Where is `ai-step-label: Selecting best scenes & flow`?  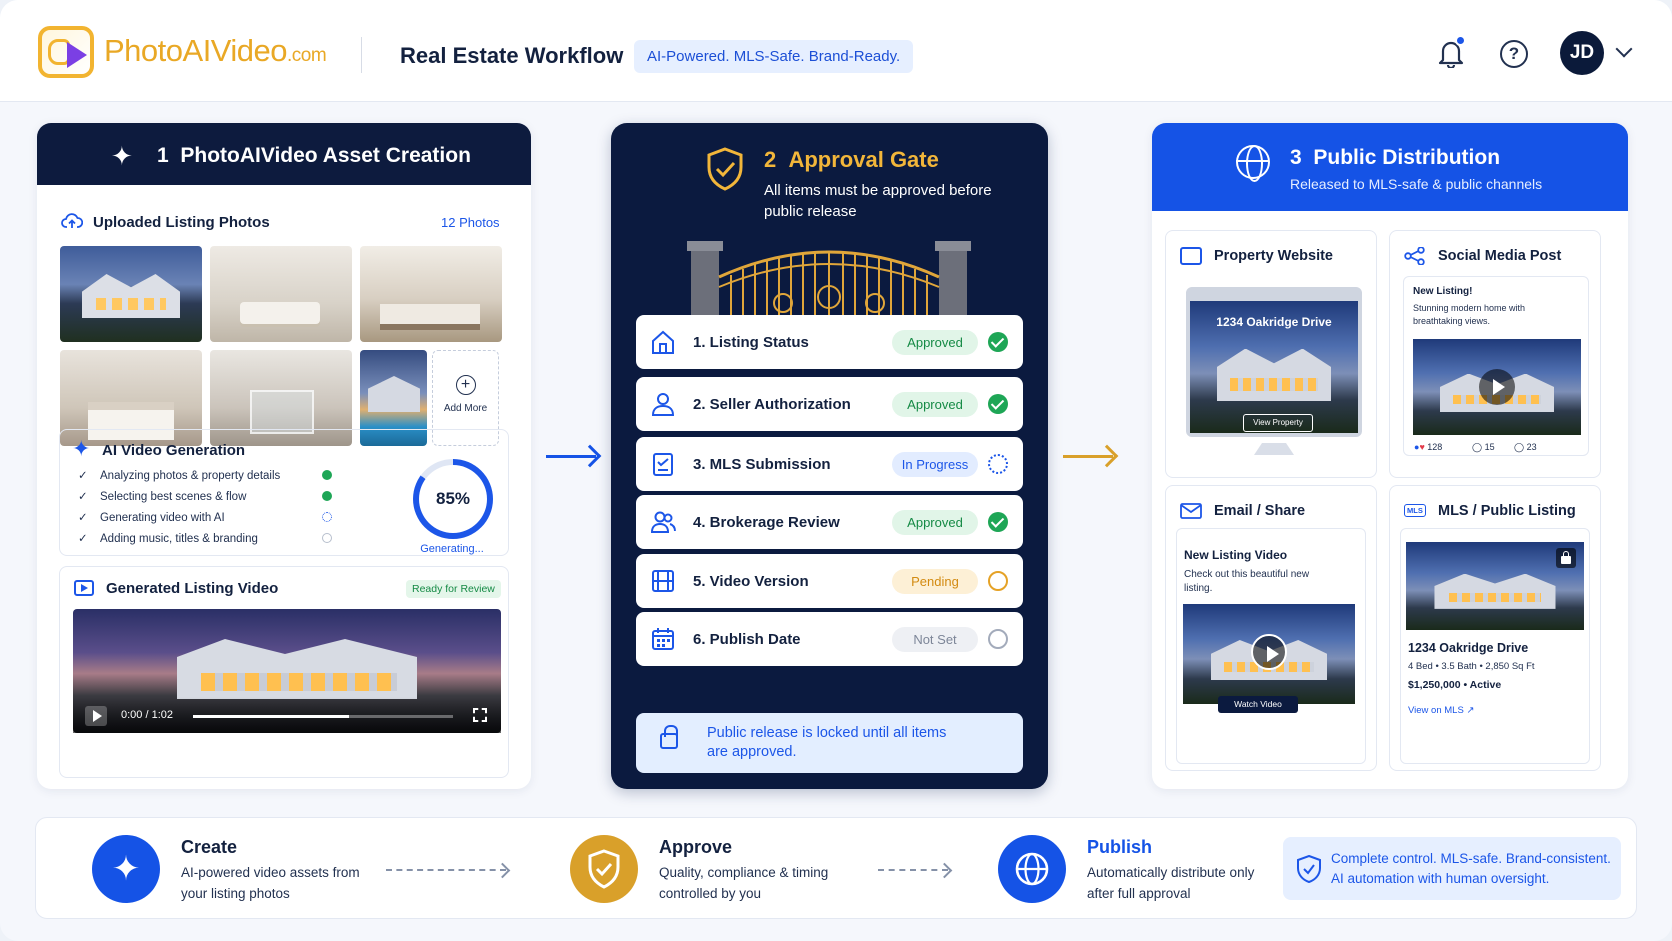 ai-step-label: Selecting best scenes & flow is located at coordinates (173, 497).